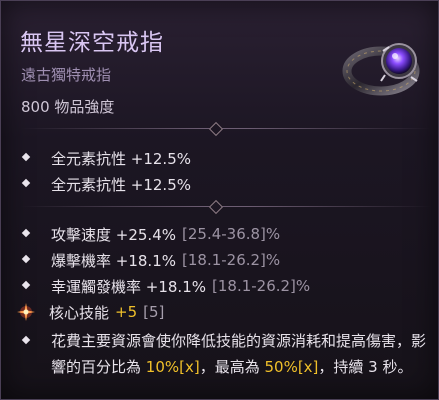  Describe the element at coordinates (154, 312) in the screenshot. I see `skill-range: [5]` at that location.